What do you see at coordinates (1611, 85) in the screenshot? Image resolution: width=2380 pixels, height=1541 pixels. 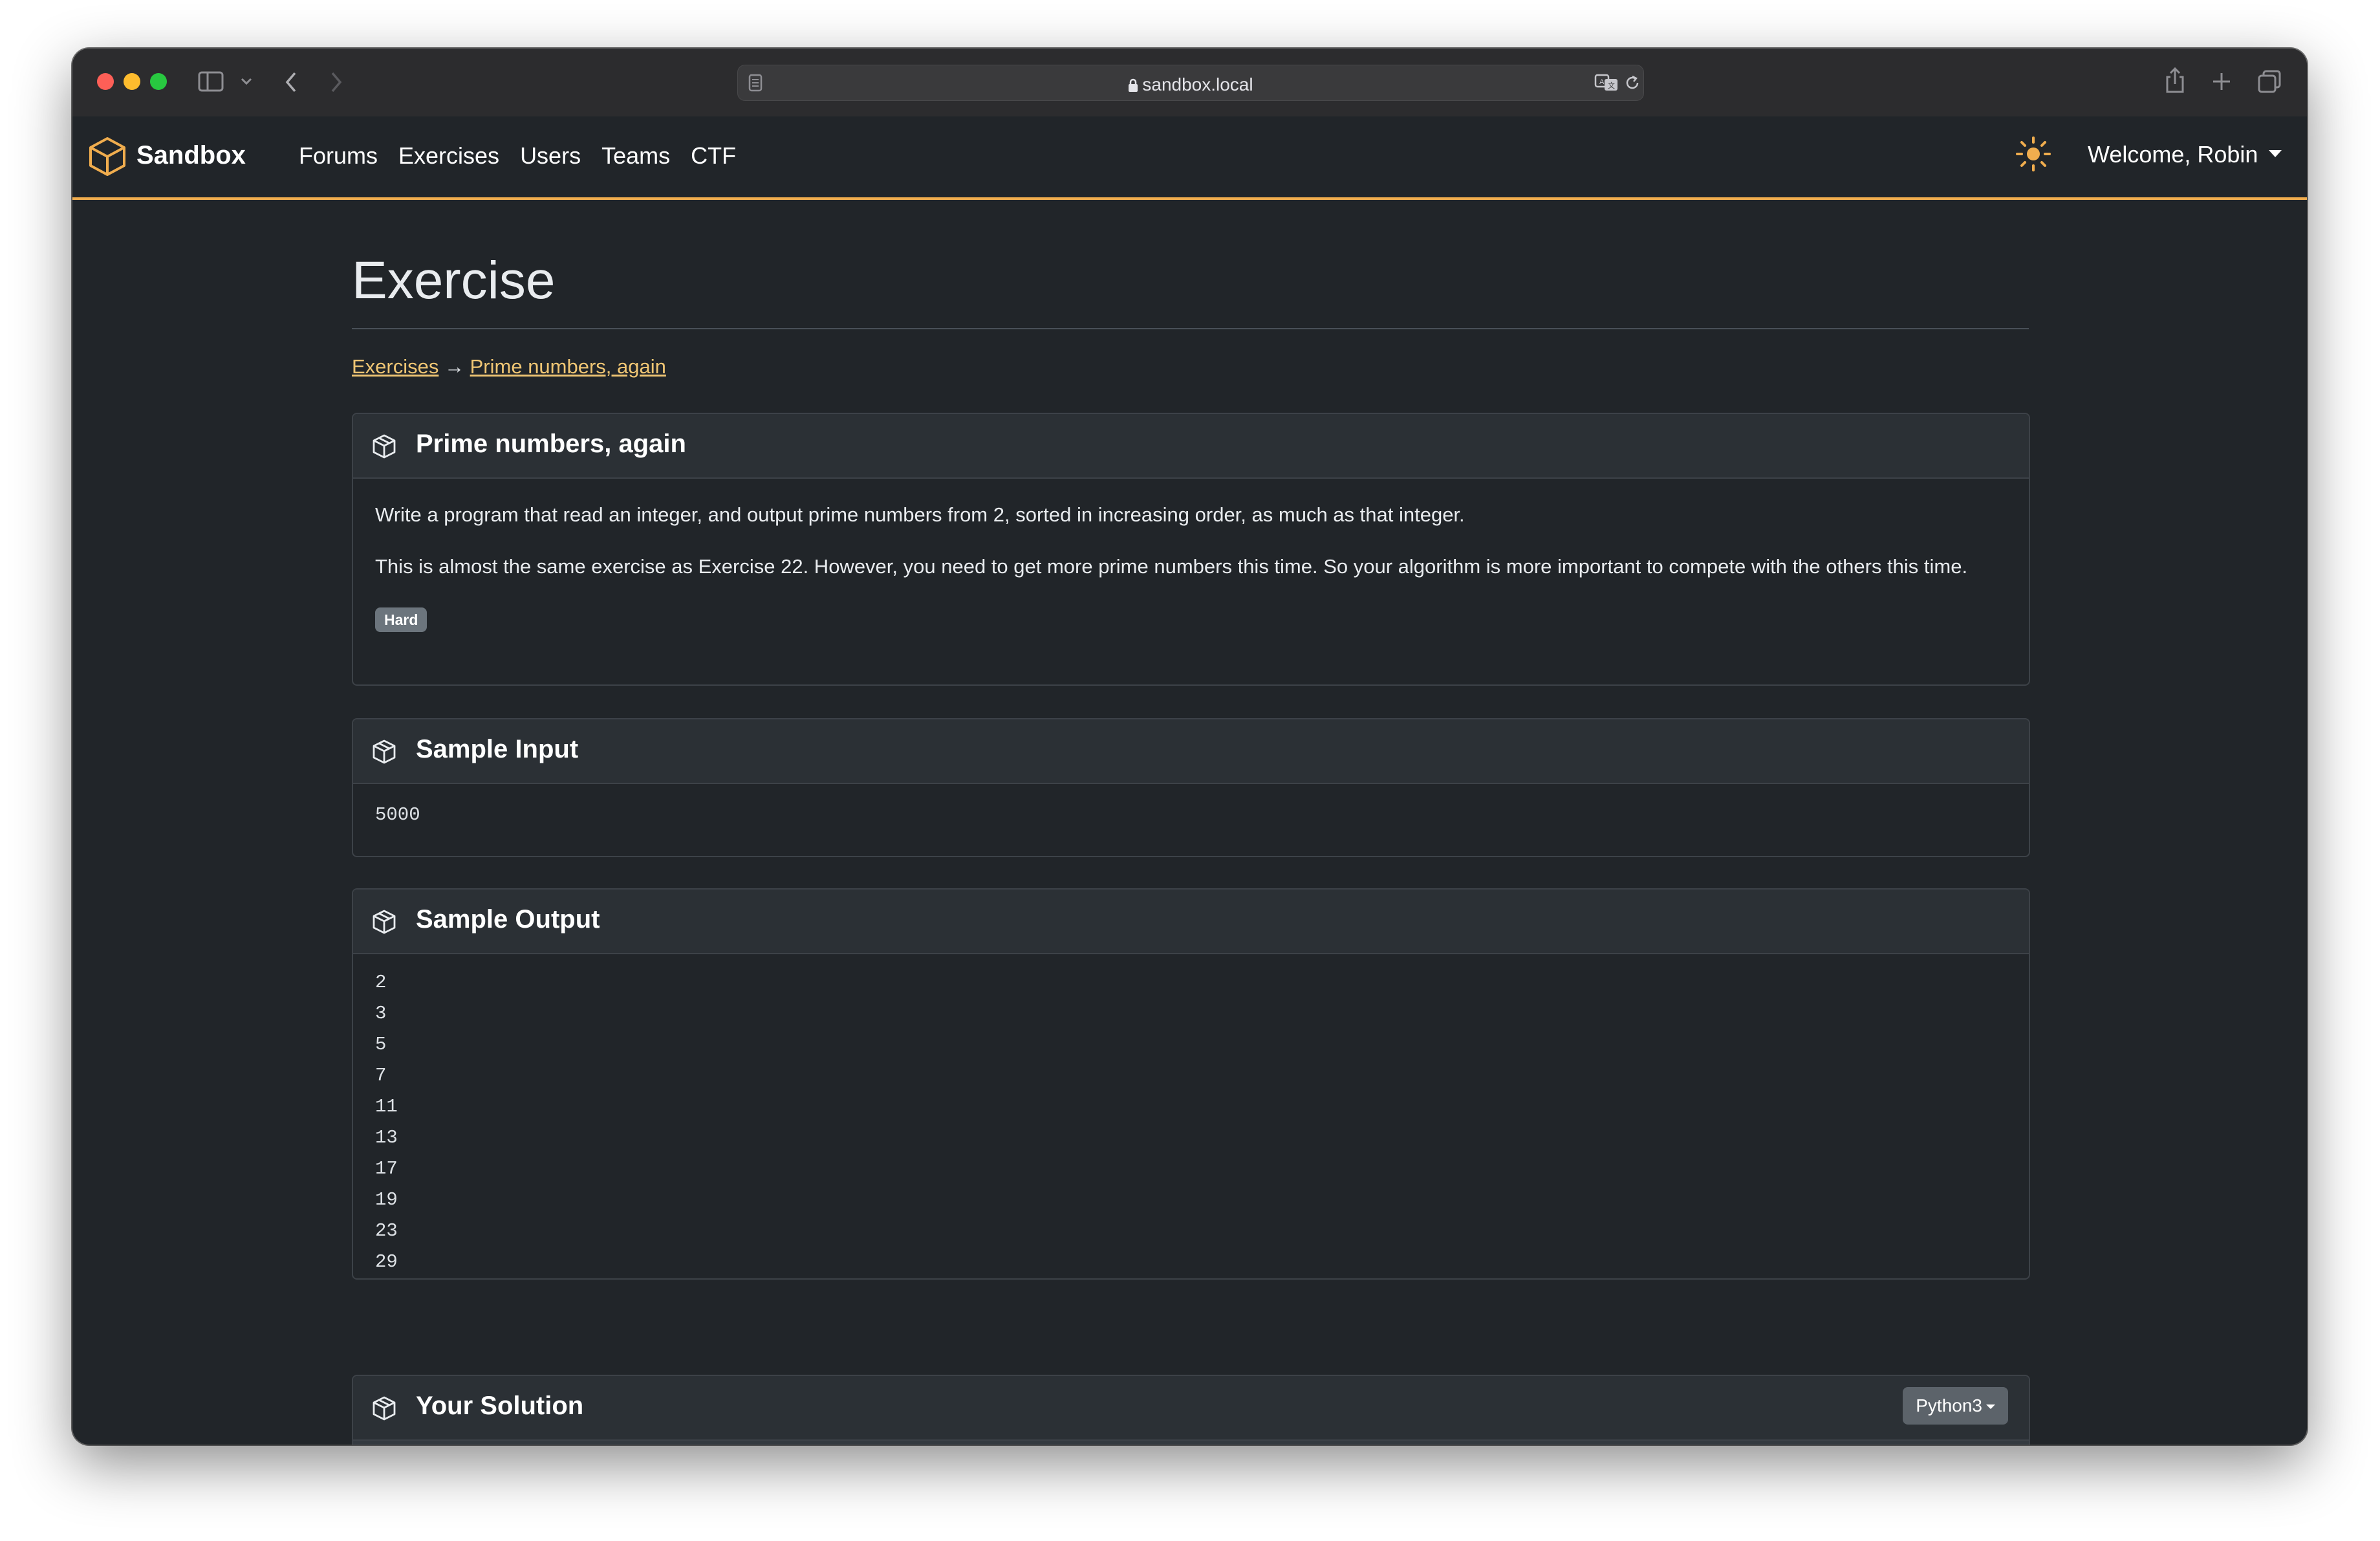 I see `svg-text: 文` at bounding box center [1611, 85].